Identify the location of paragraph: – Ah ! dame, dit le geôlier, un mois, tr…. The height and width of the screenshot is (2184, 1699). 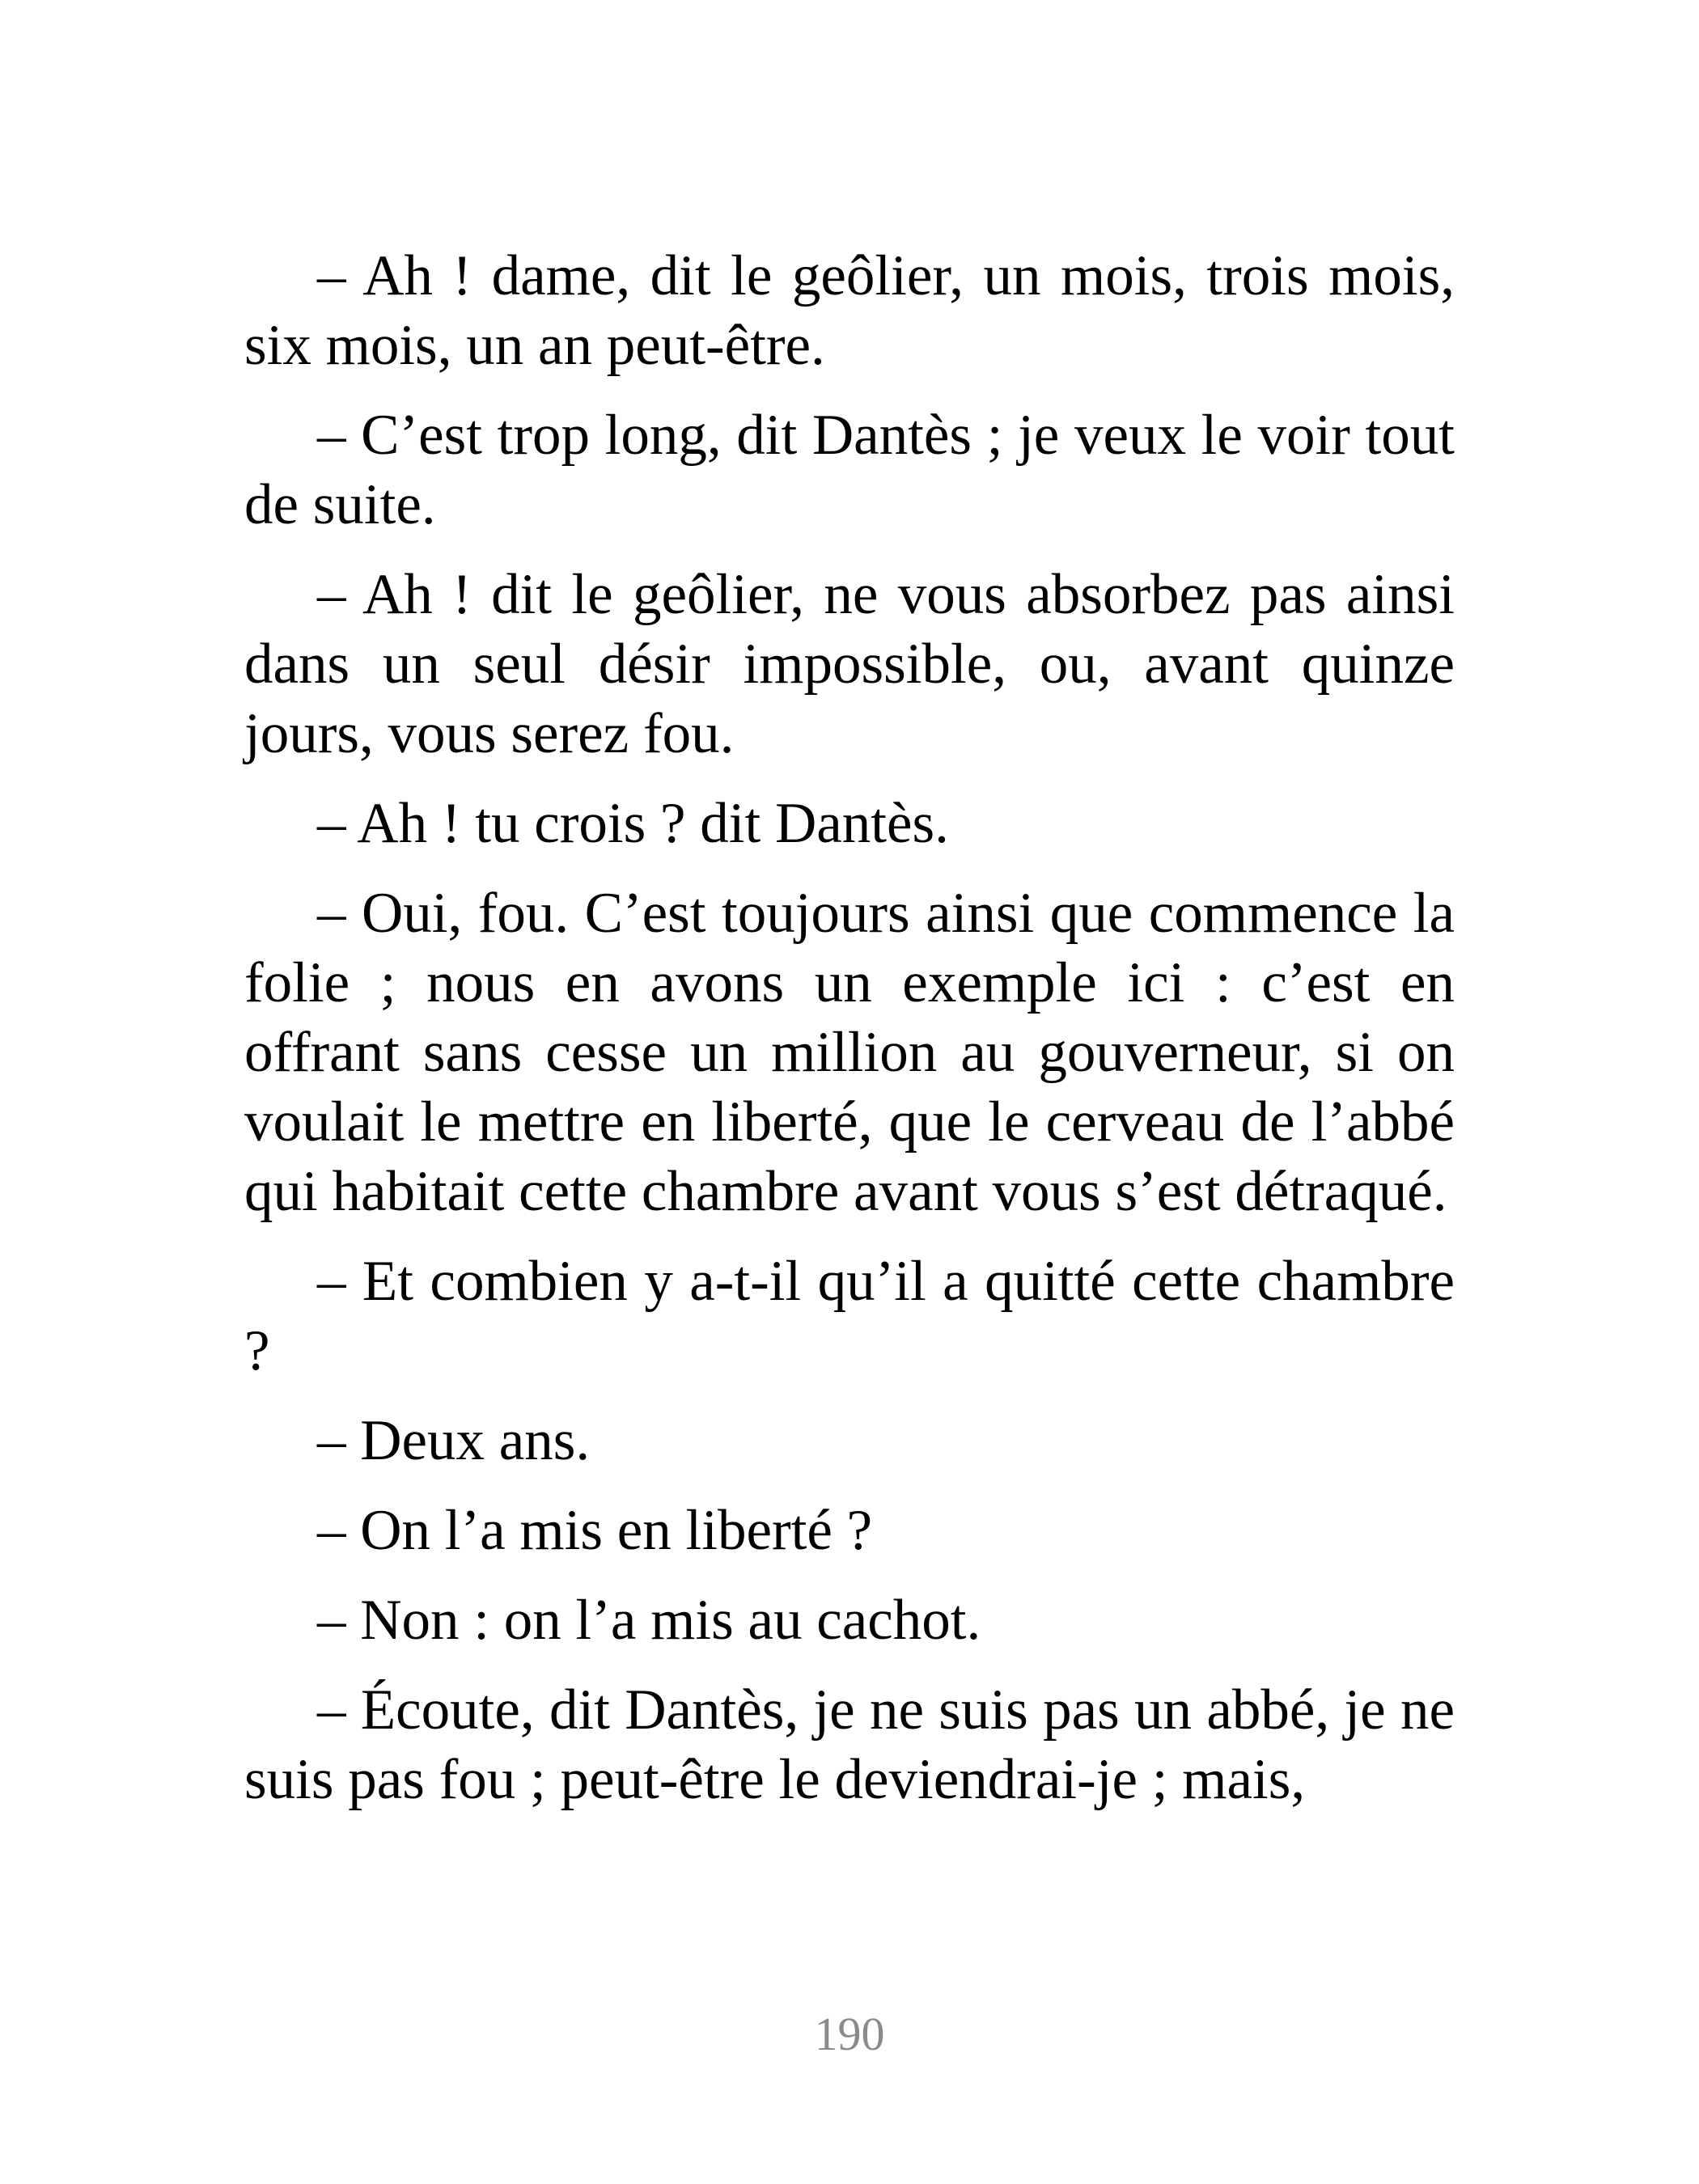
(849, 310).